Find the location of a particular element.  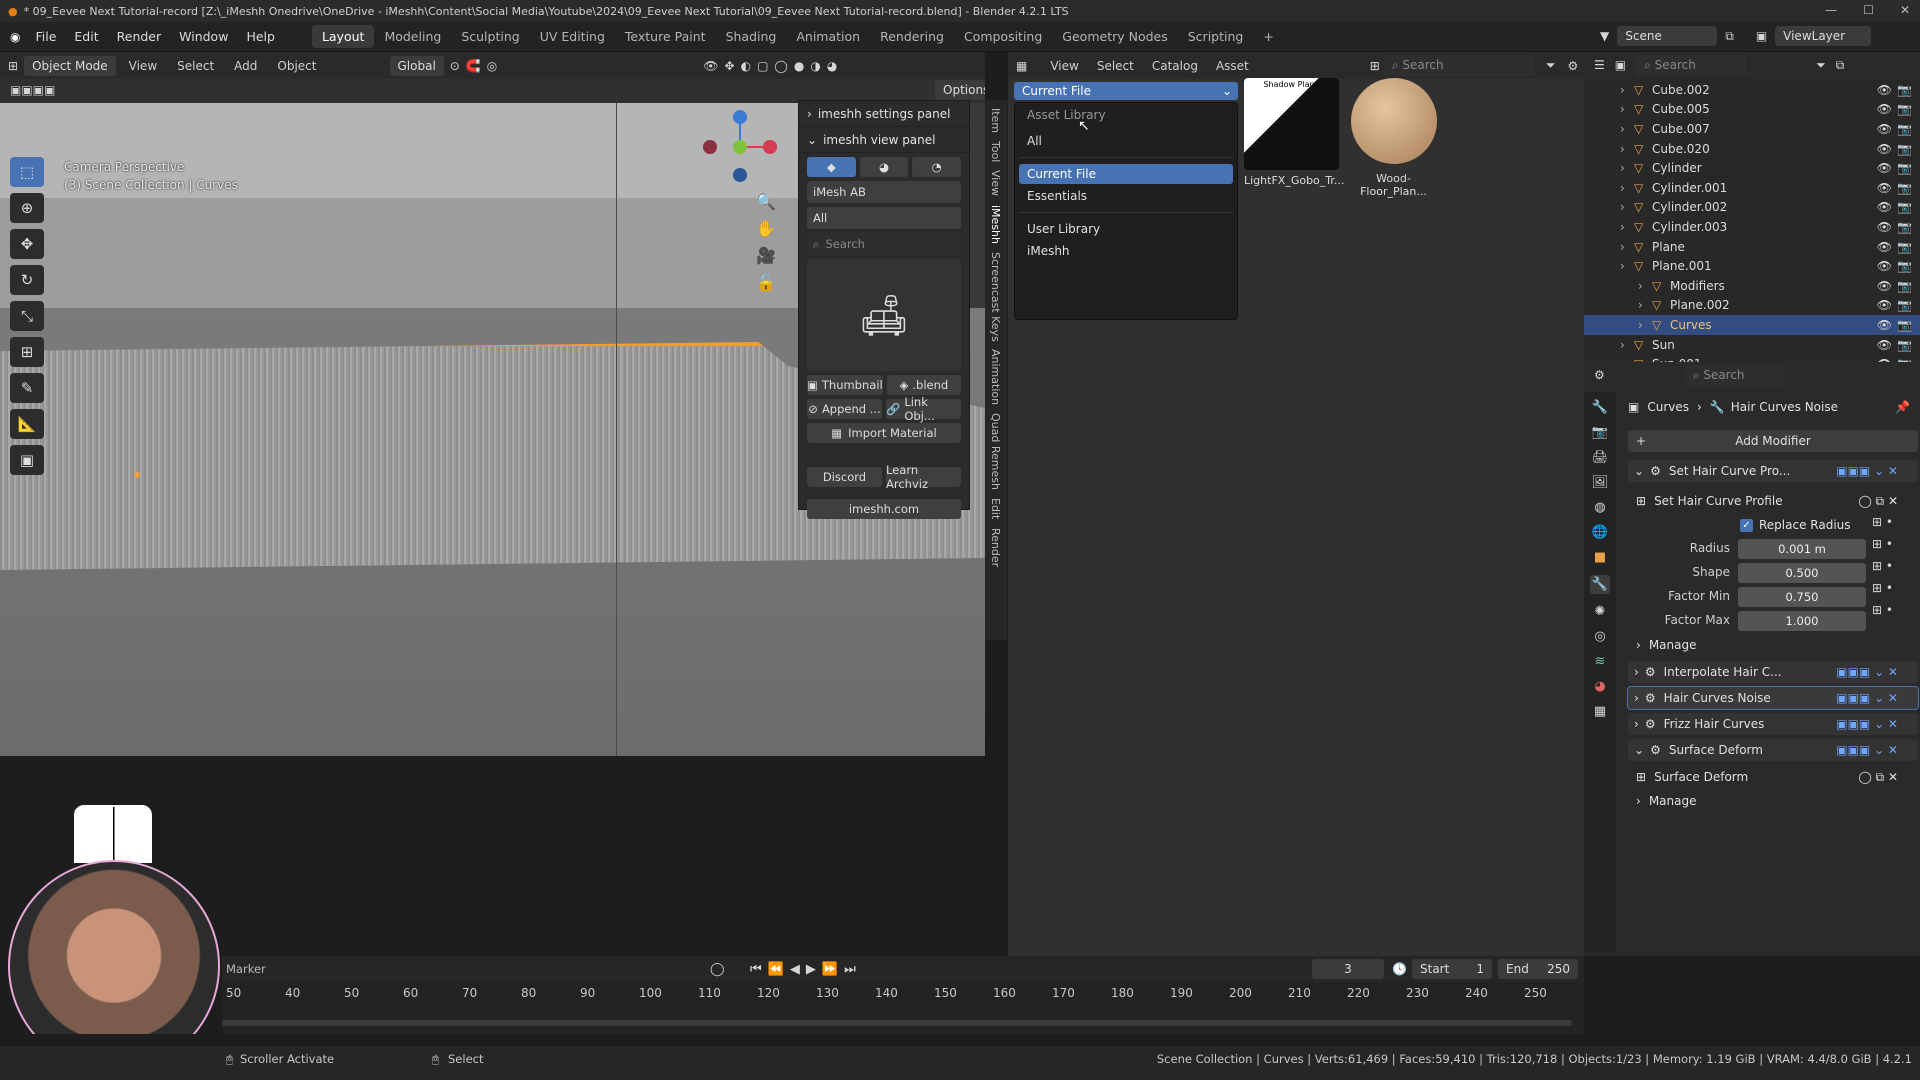

data-tab-icon: ≋ is located at coordinates (1600, 661).